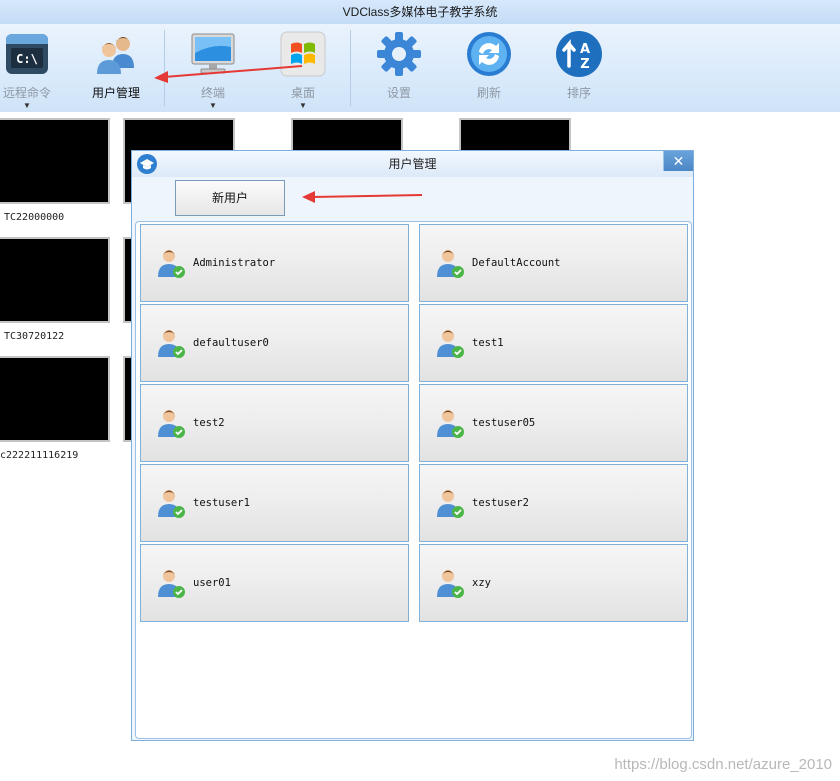  Describe the element at coordinates (504, 423) in the screenshot. I see `user-name: testuser05` at that location.